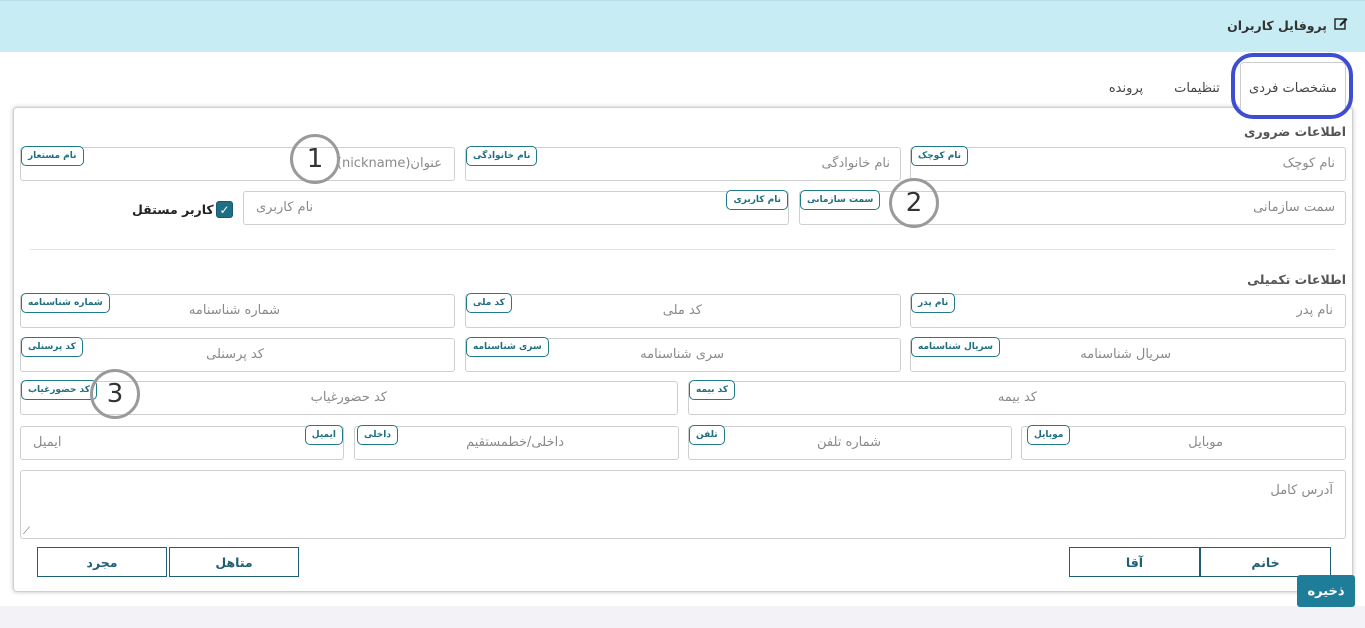 This screenshot has height=628, width=1365. Describe the element at coordinates (1072, 207) in the screenshot. I see `org-position-field: سمت سازمانی سمت سازمانی` at that location.